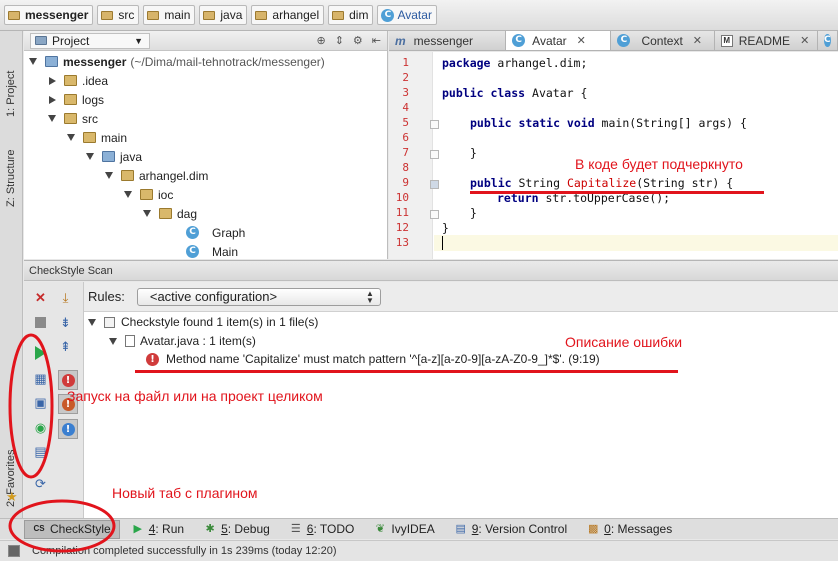 Image resolution: width=838 pixels, height=561 pixels. What do you see at coordinates (12, 496) in the screenshot?
I see `star-icon: ★` at bounding box center [12, 496].